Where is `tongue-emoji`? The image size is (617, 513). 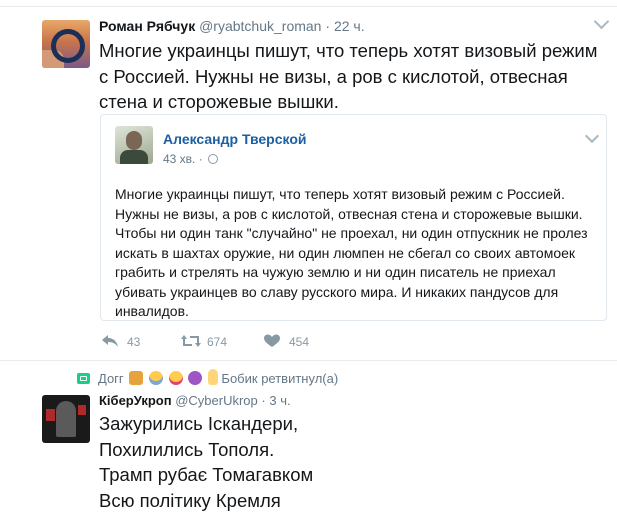
tongue-emoji is located at coordinates (176, 378).